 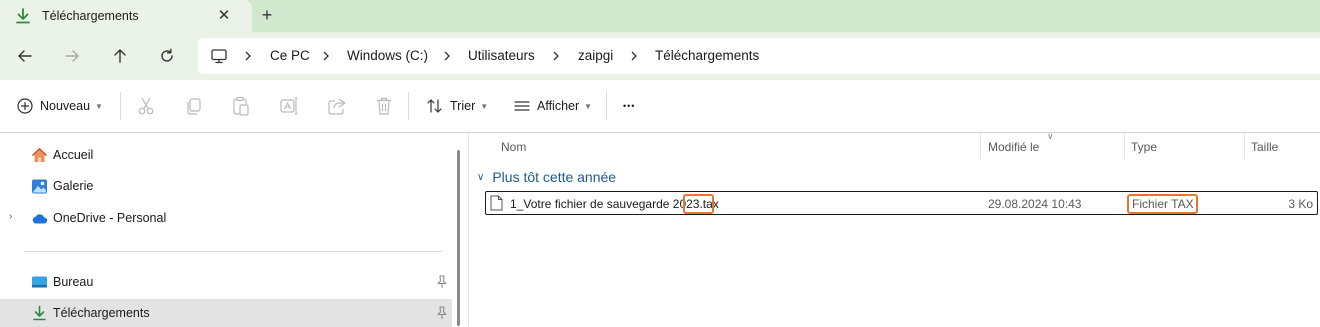 What do you see at coordinates (146, 106) in the screenshot?
I see `cut-icon` at bounding box center [146, 106].